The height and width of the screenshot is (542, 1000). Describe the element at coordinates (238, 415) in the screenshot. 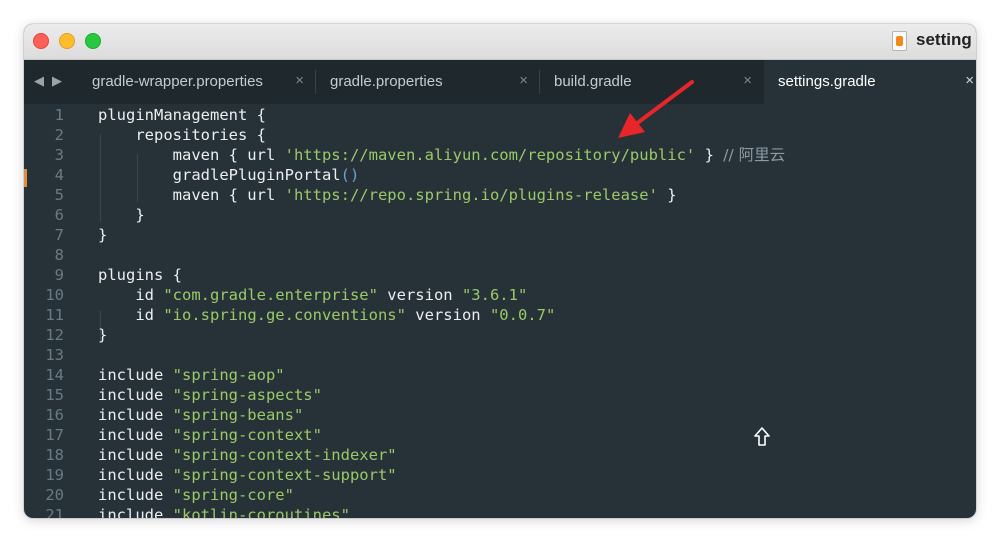

I see `string-literal: "spring-beans"` at that location.